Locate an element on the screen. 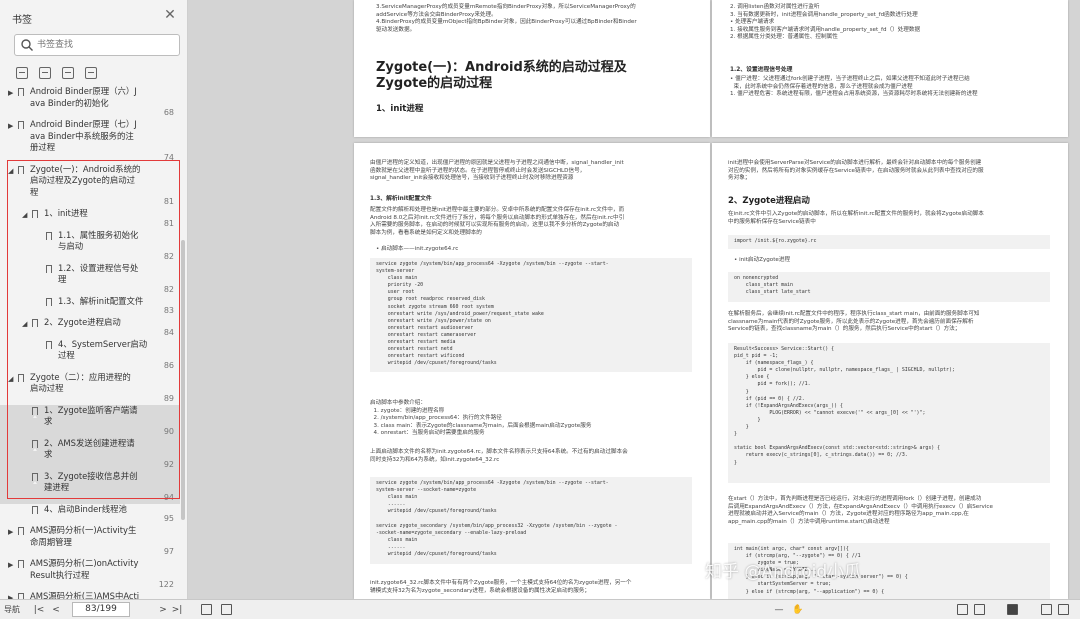  bookmark-item: 2、AMS发送创建进程请 求 92 is located at coordinates (90, 454).